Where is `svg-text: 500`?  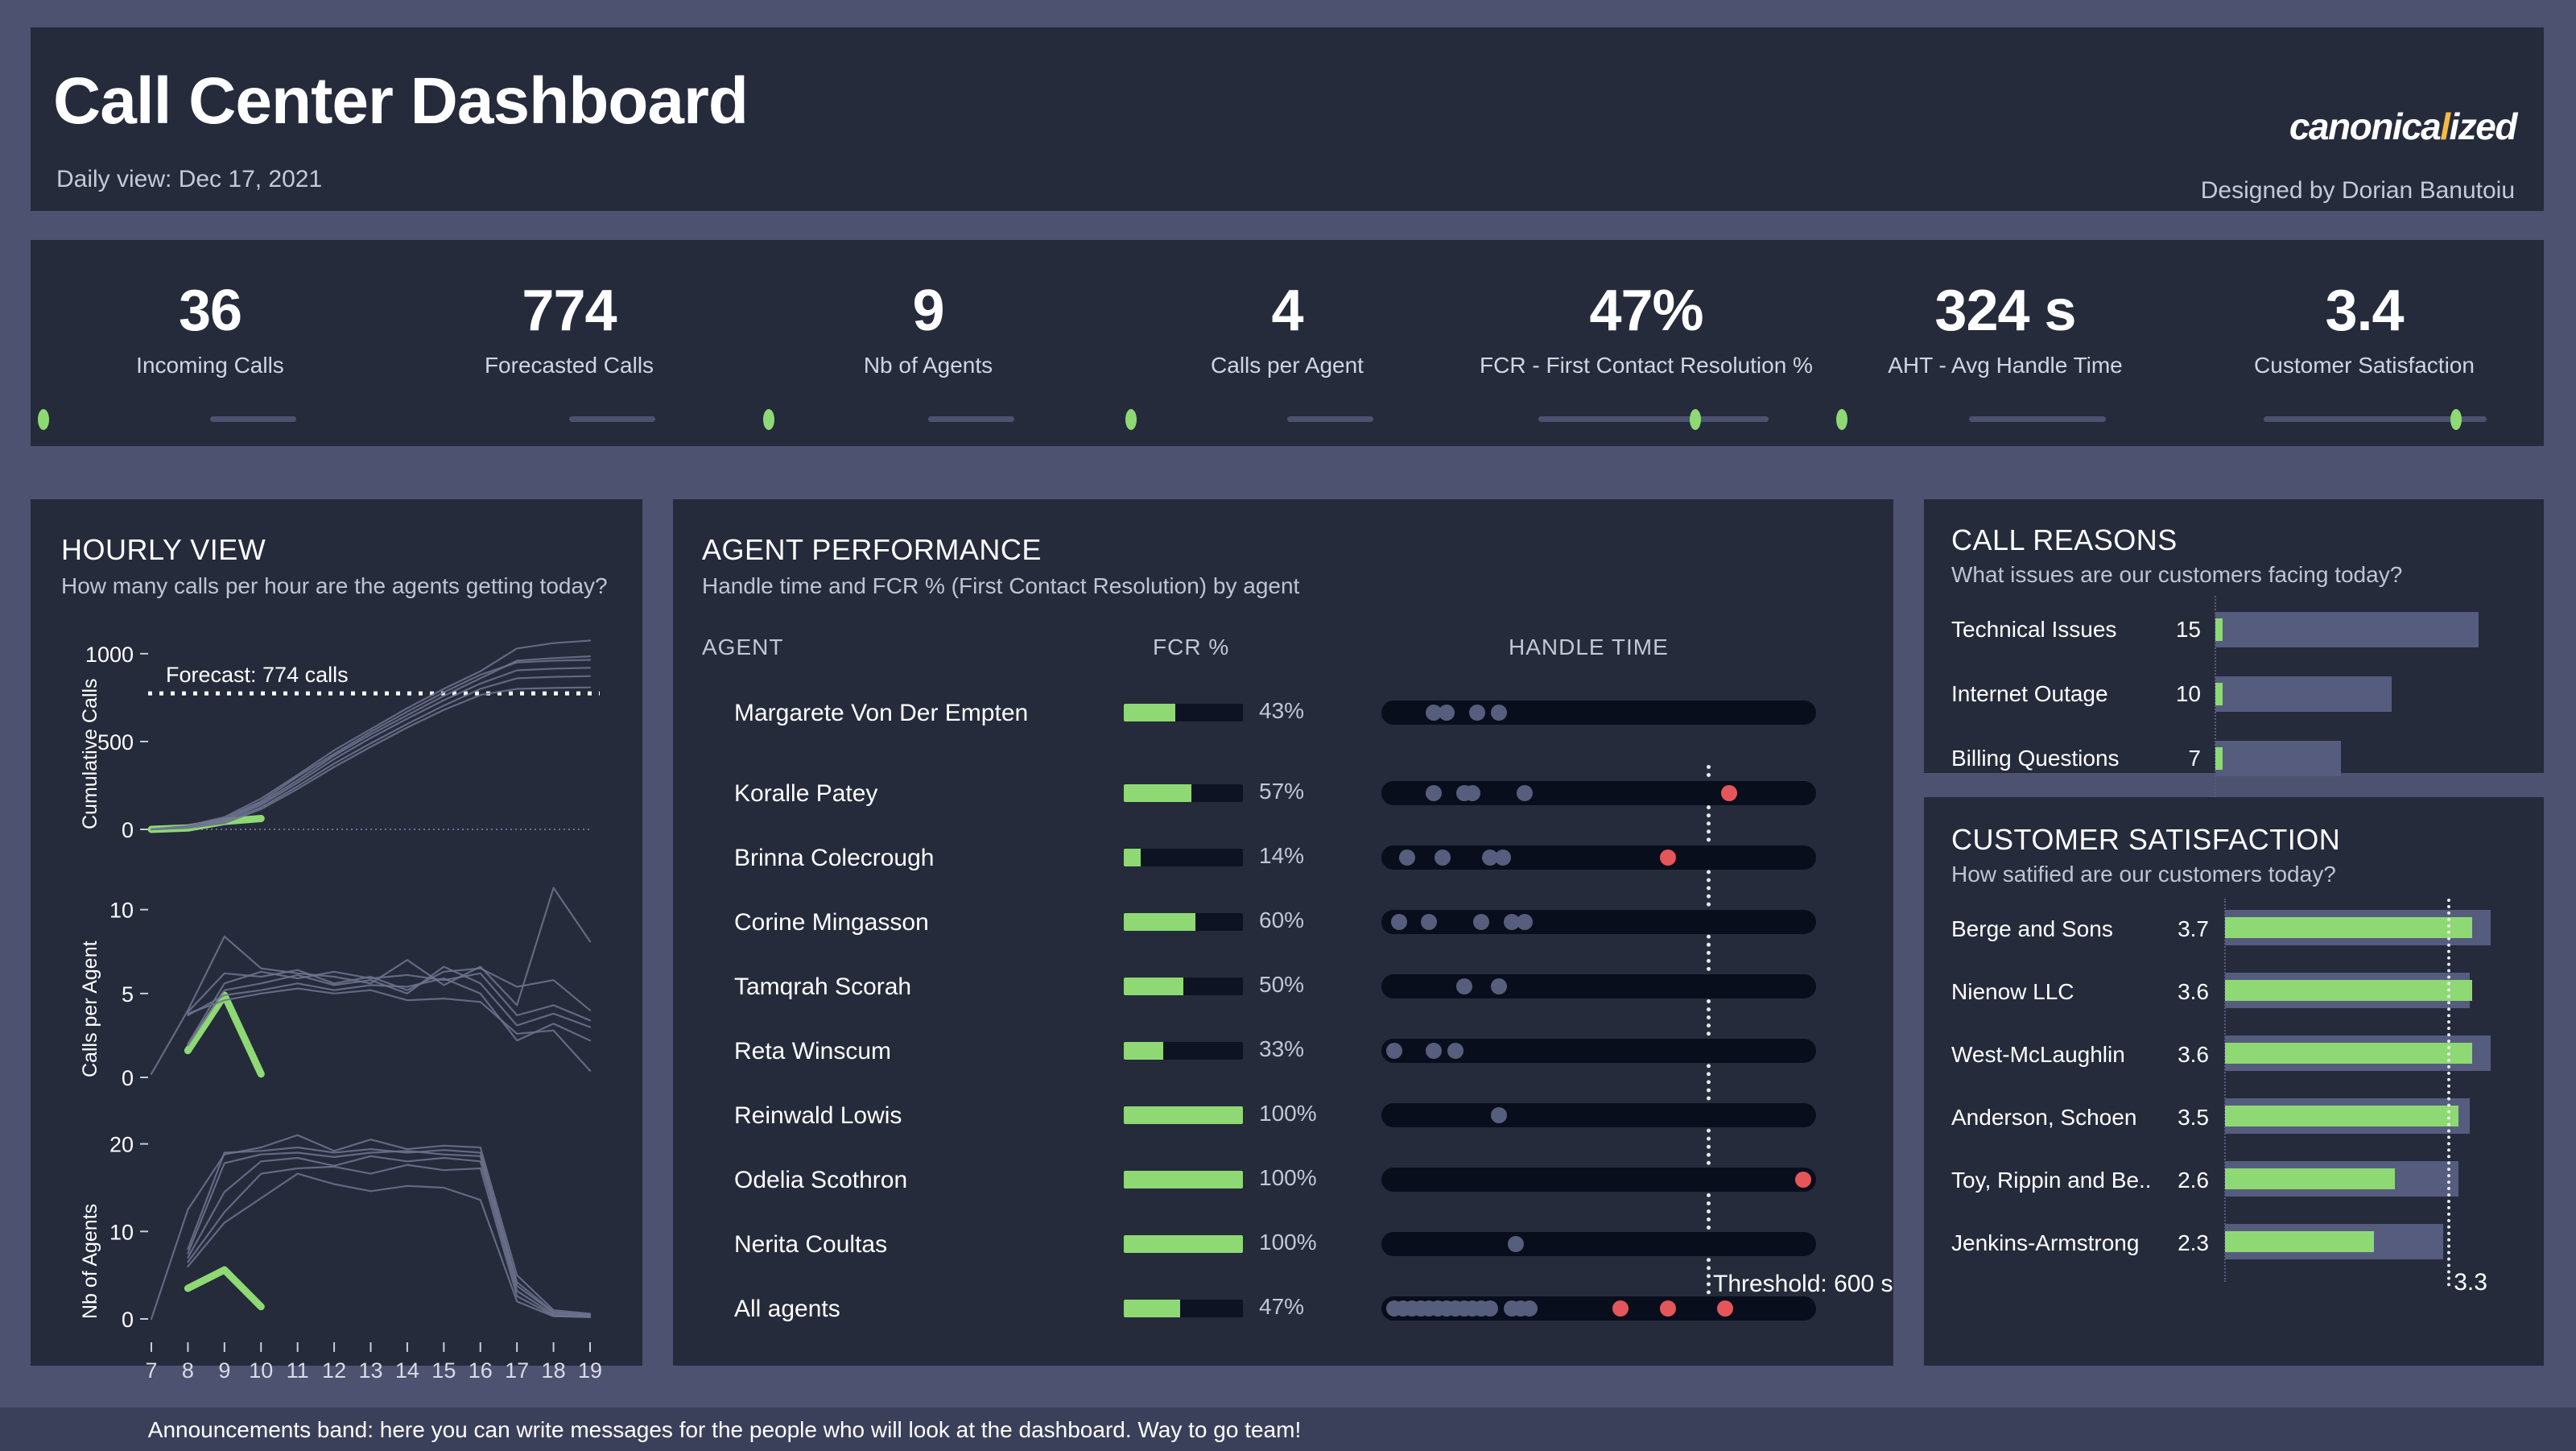 svg-text: 500 is located at coordinates (116, 742).